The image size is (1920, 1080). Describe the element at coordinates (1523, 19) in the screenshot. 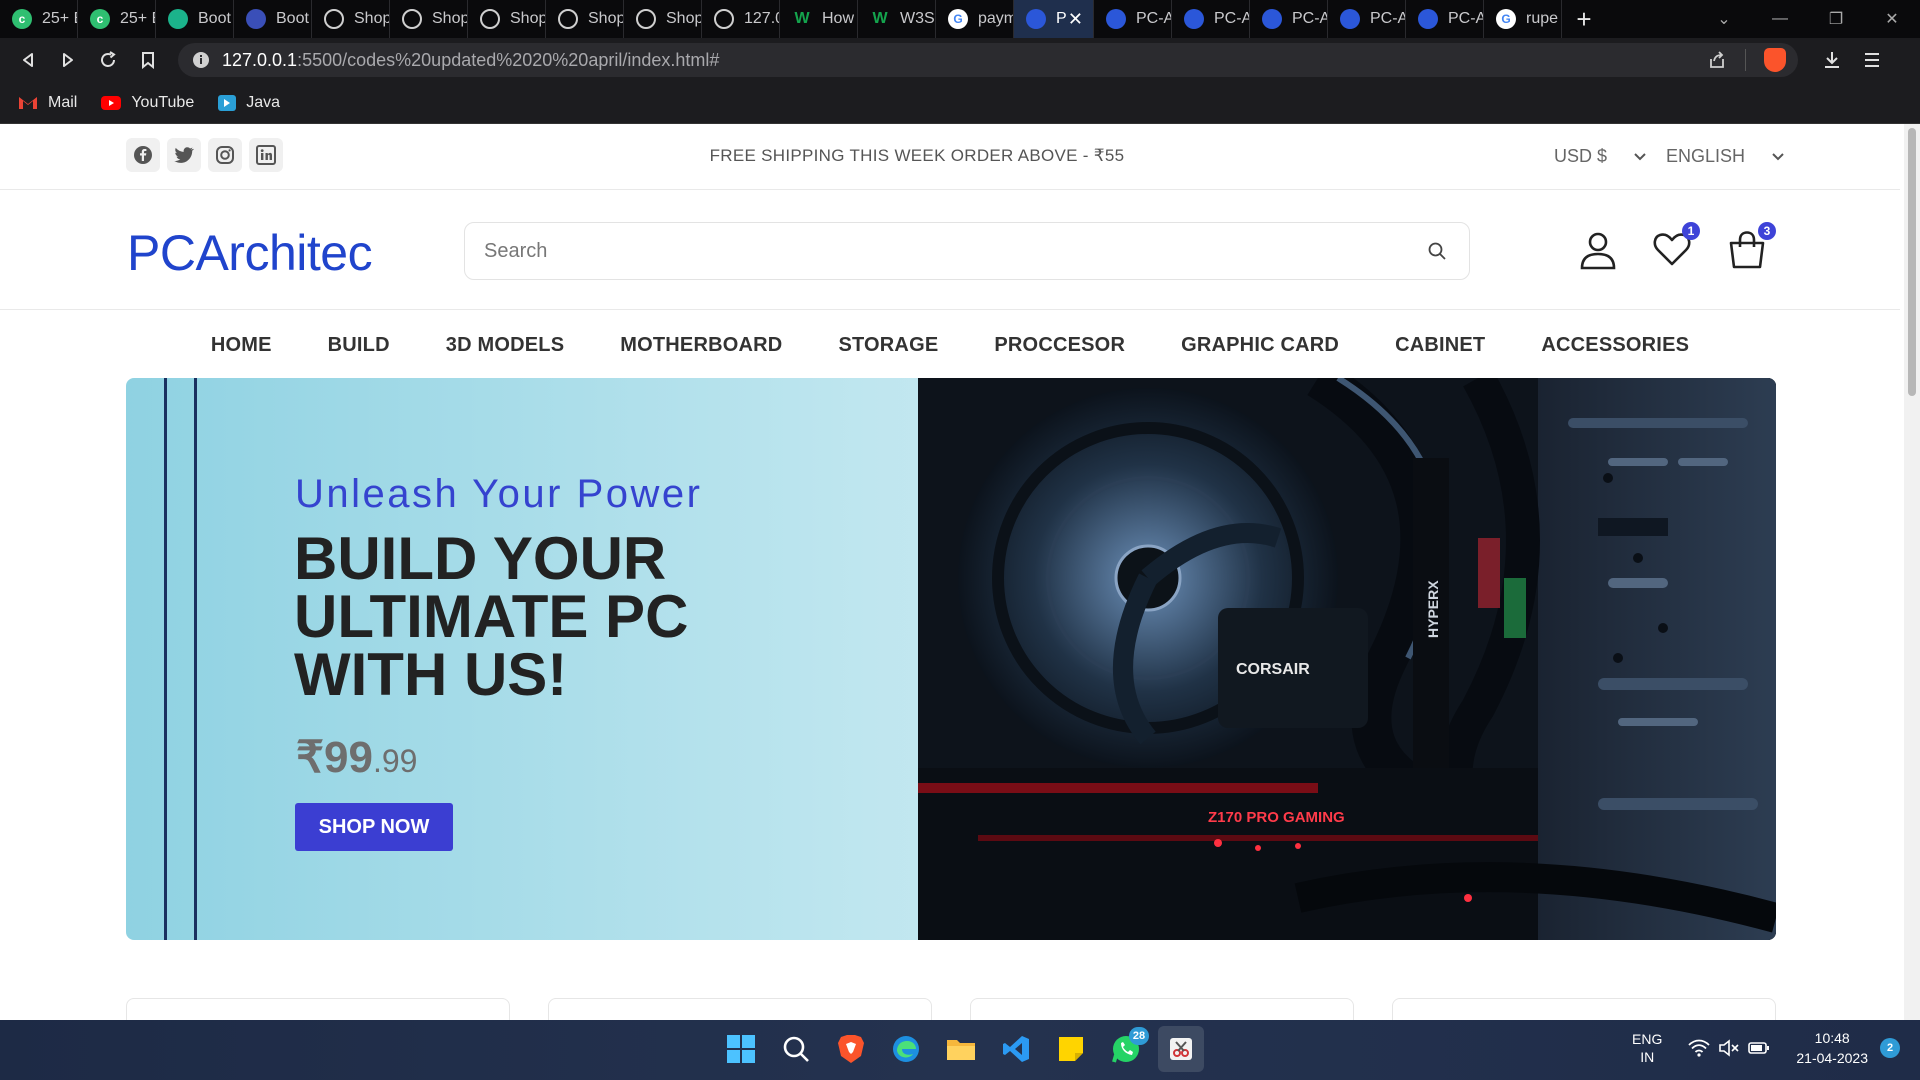

I see `browser-tab: Grupe` at that location.